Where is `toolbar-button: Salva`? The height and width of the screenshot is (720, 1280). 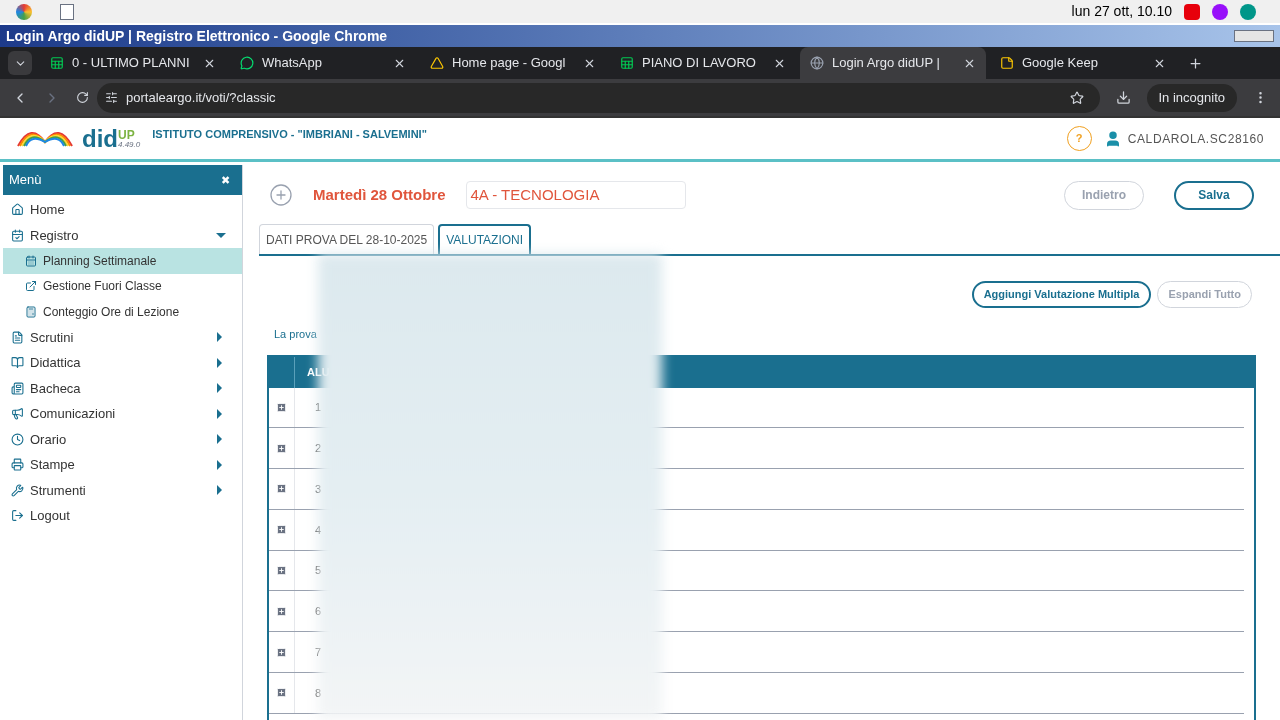
toolbar-button: Salva is located at coordinates (1214, 195).